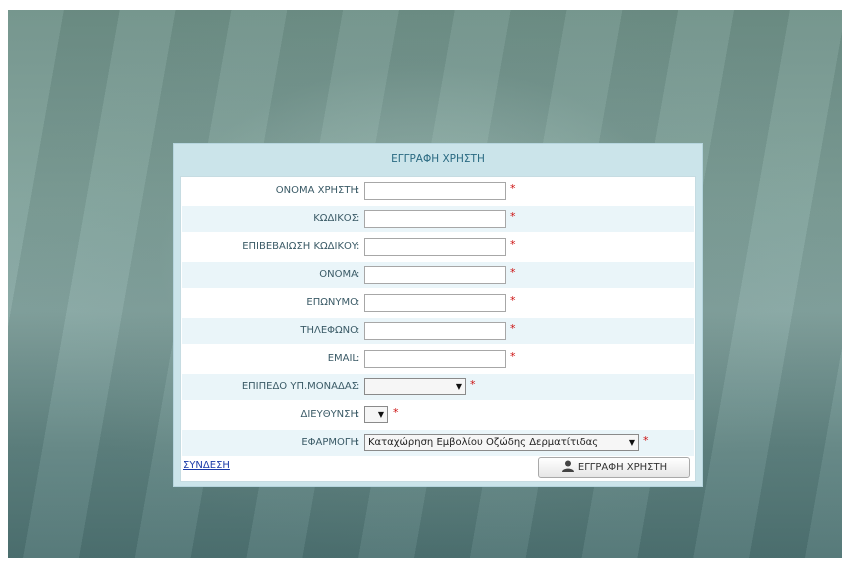  I want to click on first-name-input, so click(435, 275).